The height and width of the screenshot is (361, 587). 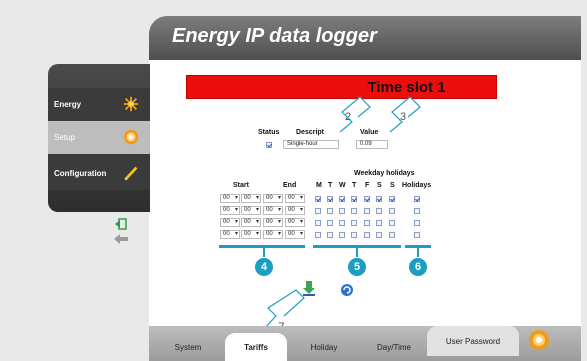 What do you see at coordinates (403, 117) in the screenshot?
I see `callout-3-label: 3` at bounding box center [403, 117].